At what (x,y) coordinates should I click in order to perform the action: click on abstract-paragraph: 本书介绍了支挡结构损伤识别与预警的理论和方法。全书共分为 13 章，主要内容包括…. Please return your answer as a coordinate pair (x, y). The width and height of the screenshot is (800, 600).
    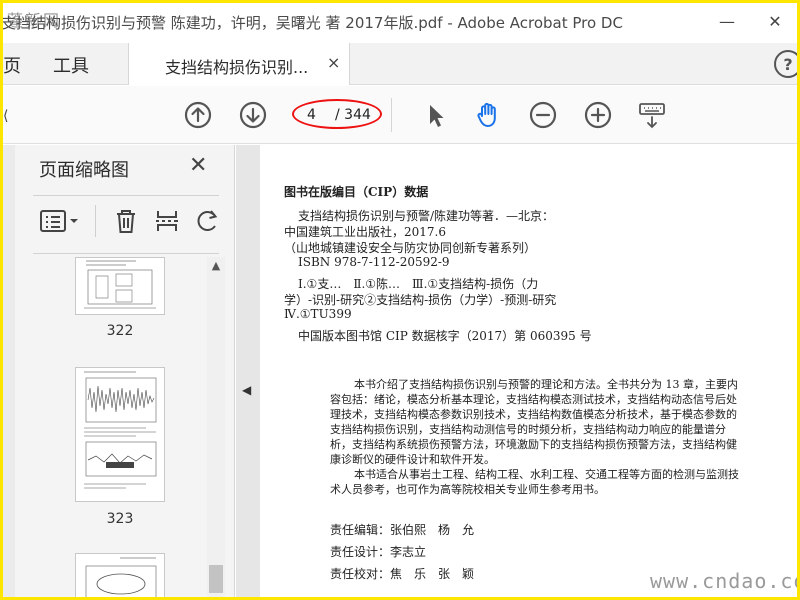
    Looking at the image, I should click on (534, 422).